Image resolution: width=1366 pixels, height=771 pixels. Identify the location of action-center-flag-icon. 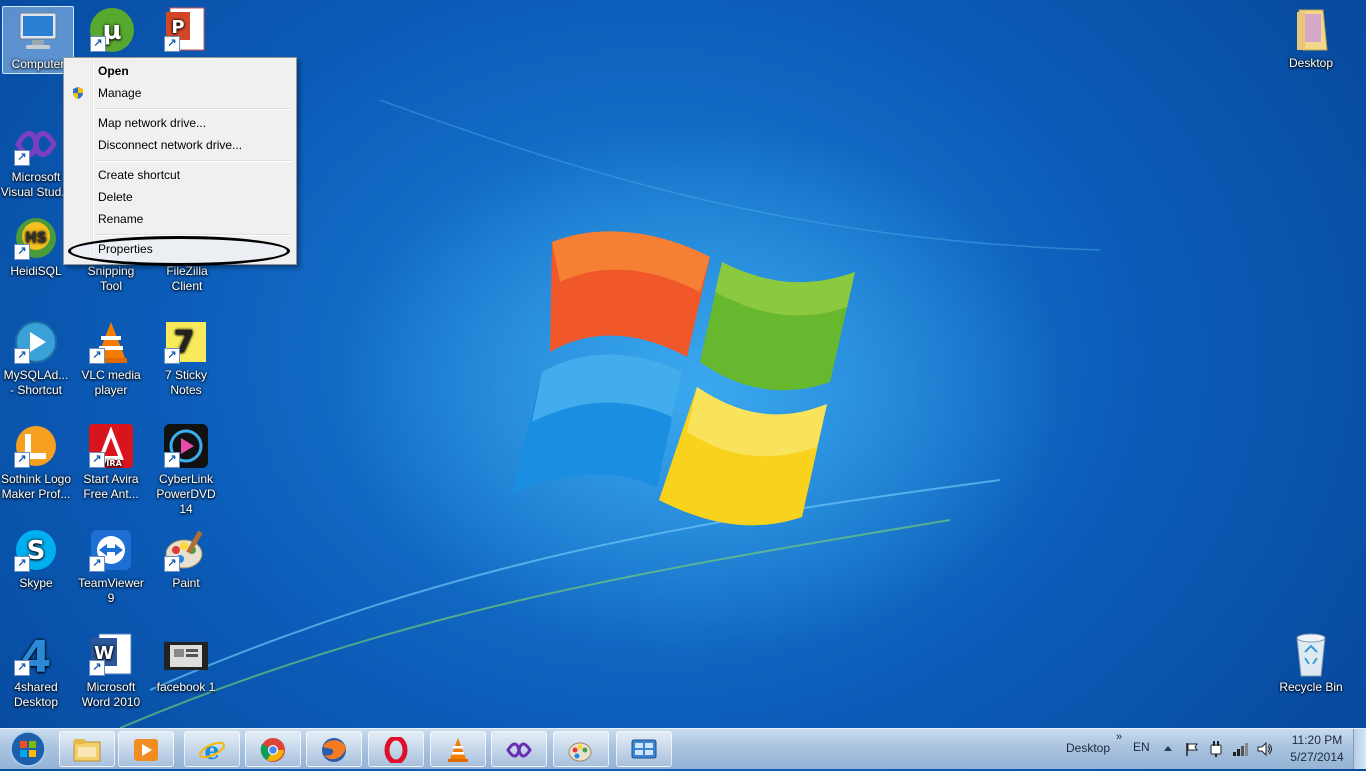
(1192, 749).